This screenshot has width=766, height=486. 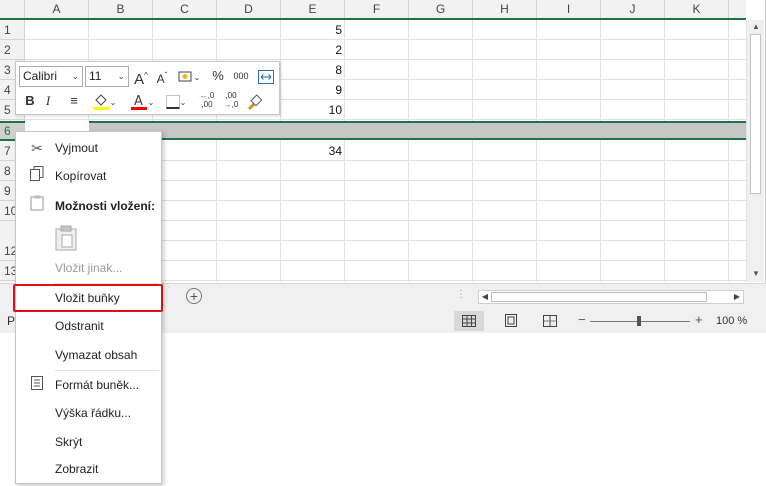 What do you see at coordinates (105, 206) in the screenshot?
I see `paste-options-label: Možnosti vložení:` at bounding box center [105, 206].